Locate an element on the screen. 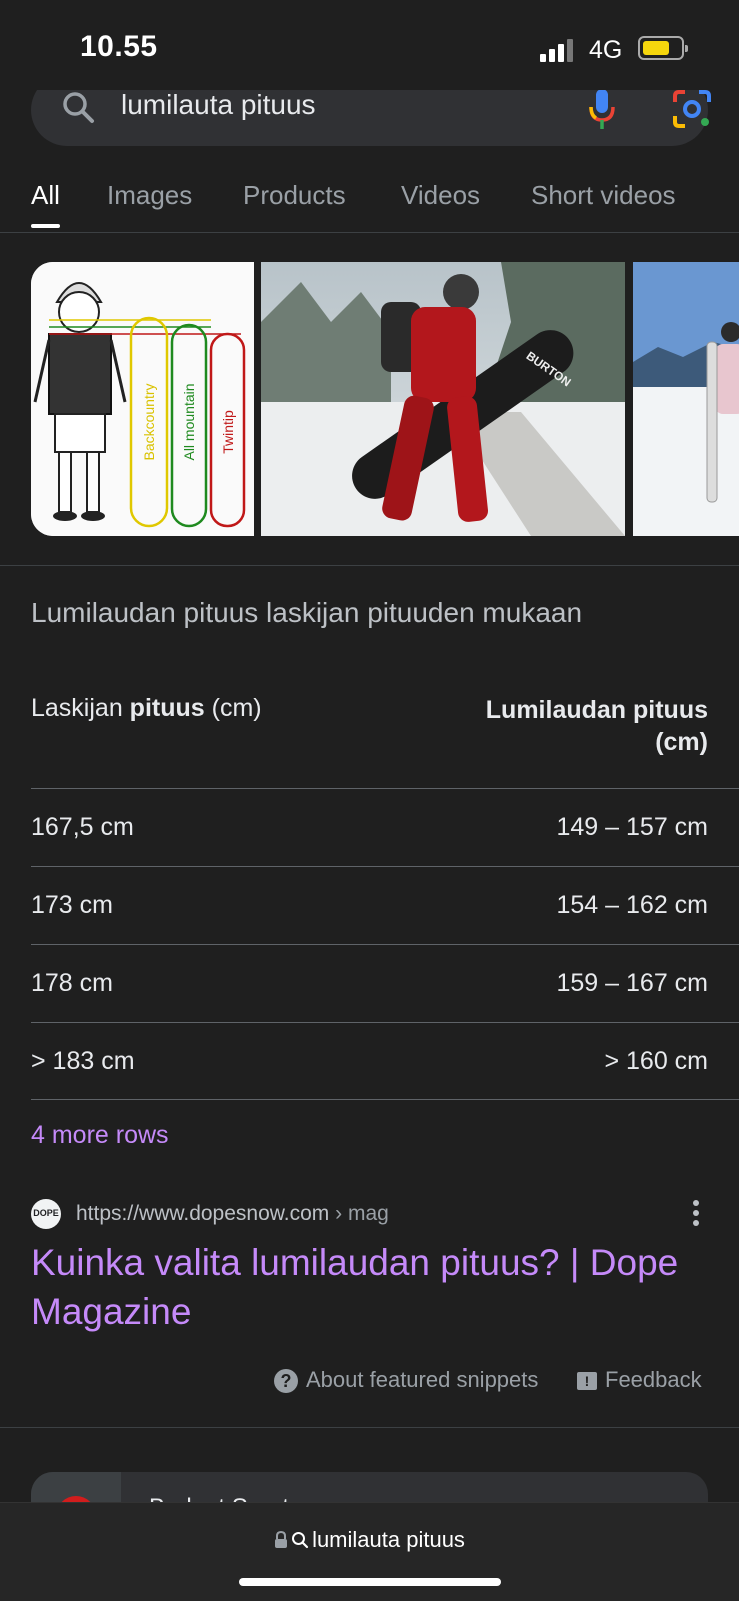 This screenshot has width=739, height=1601. label-all-mountain: All mountain is located at coordinates (189, 422).